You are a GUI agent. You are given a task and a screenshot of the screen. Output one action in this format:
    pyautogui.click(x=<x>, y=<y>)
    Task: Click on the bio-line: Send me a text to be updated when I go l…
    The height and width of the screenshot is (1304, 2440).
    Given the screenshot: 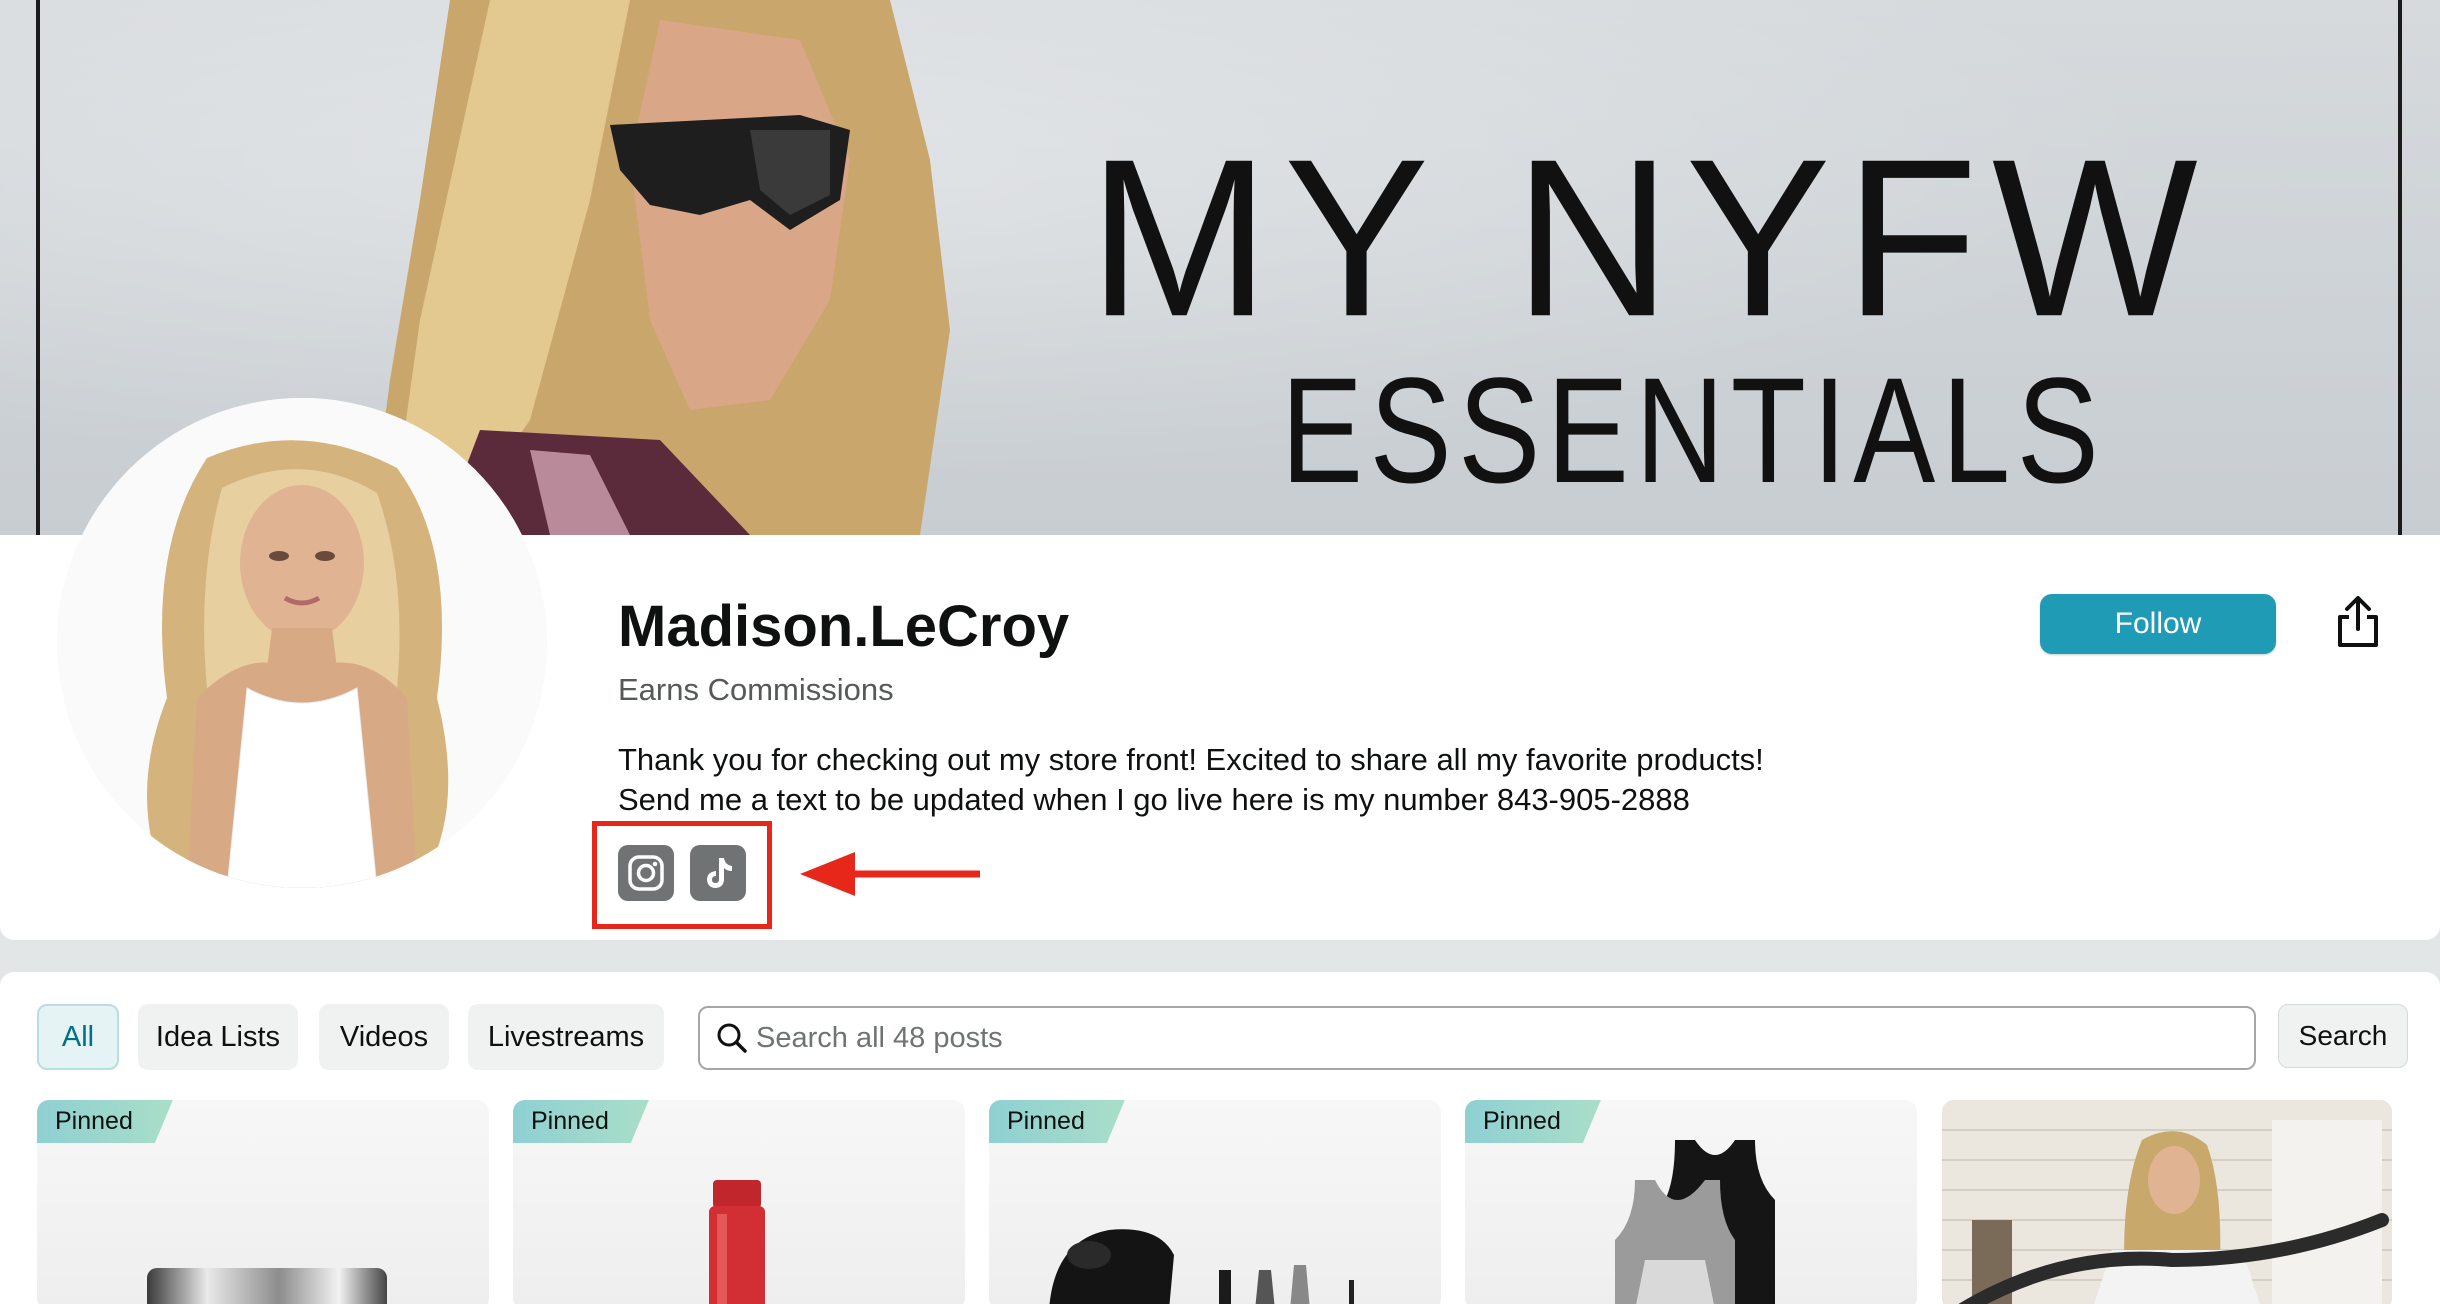 What is the action you would take?
    pyautogui.click(x=1154, y=799)
    